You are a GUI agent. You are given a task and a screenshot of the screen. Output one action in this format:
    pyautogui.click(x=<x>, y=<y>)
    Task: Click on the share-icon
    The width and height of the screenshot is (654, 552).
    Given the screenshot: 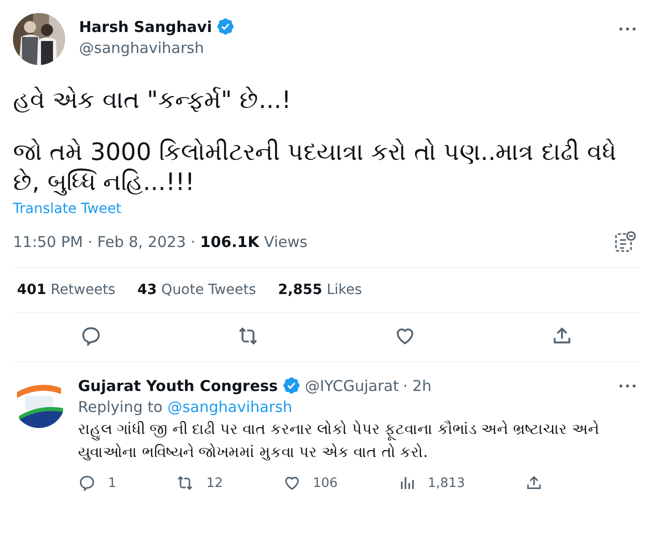 What is the action you would take?
    pyautogui.click(x=534, y=483)
    